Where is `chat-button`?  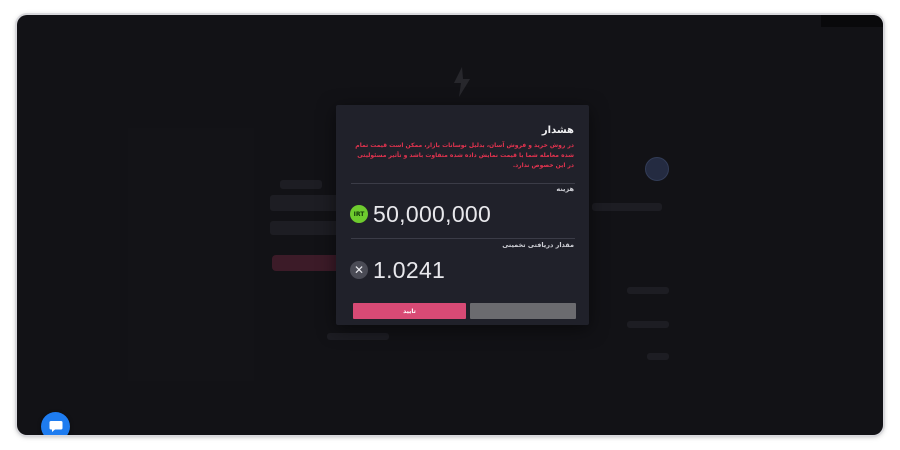
chat-button is located at coordinates (55, 423).